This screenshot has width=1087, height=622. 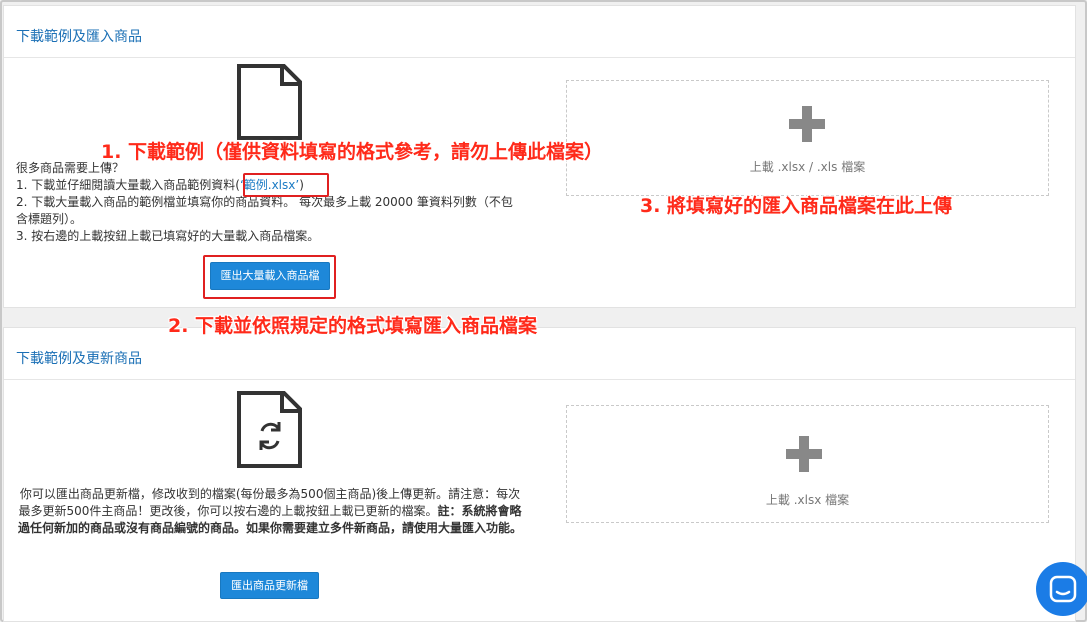 I want to click on document-refresh-icon, so click(x=269, y=429).